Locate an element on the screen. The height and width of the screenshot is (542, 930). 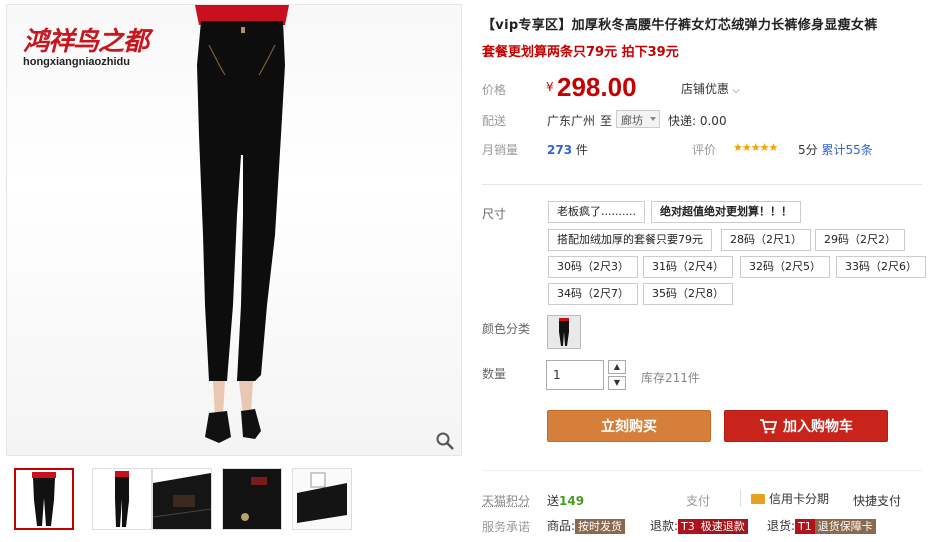
return-tier-badge: T1 is located at coordinates (805, 526).